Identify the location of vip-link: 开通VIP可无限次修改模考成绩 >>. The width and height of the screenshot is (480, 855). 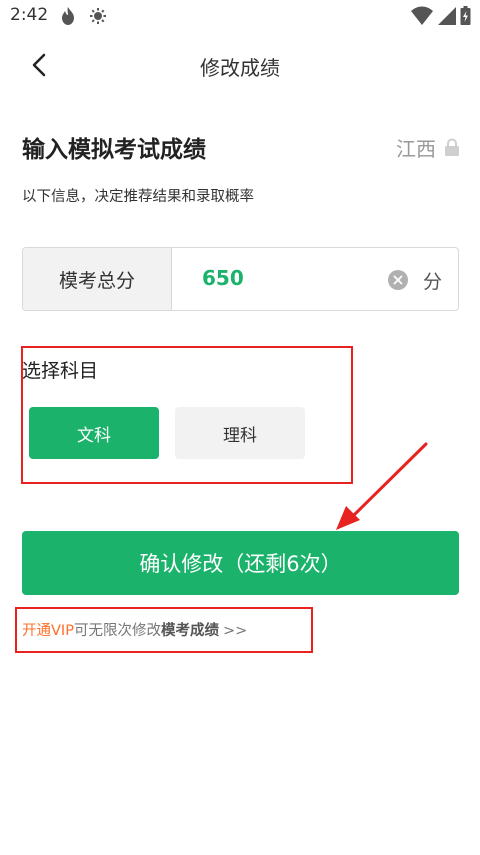
(134, 629).